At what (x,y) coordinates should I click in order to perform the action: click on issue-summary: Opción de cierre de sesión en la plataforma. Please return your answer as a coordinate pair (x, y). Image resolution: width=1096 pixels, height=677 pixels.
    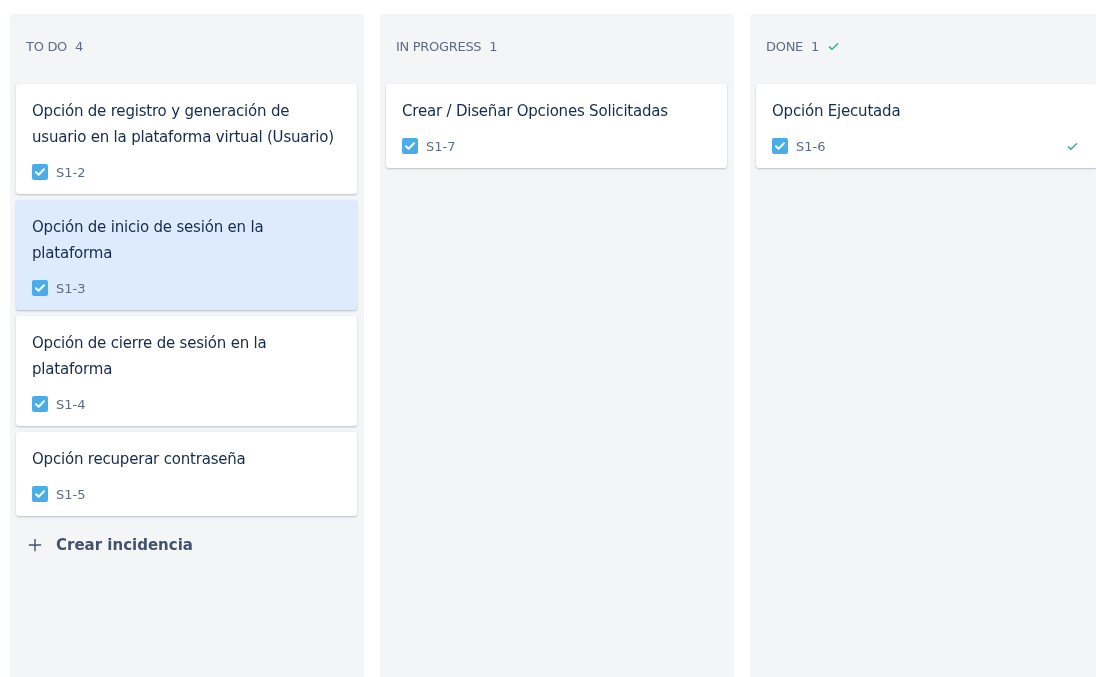
    Looking at the image, I should click on (150, 356).